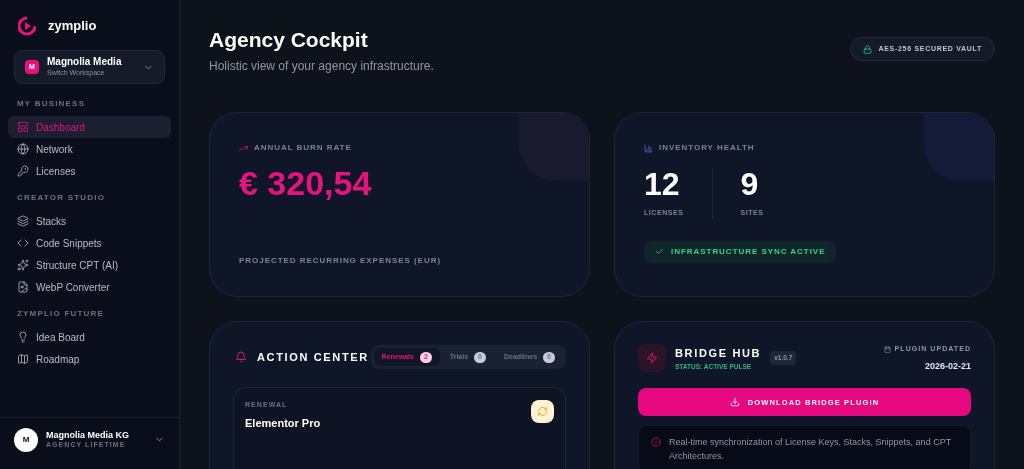  What do you see at coordinates (707, 148) in the screenshot?
I see `card-label: INVENTORY HEALTH` at bounding box center [707, 148].